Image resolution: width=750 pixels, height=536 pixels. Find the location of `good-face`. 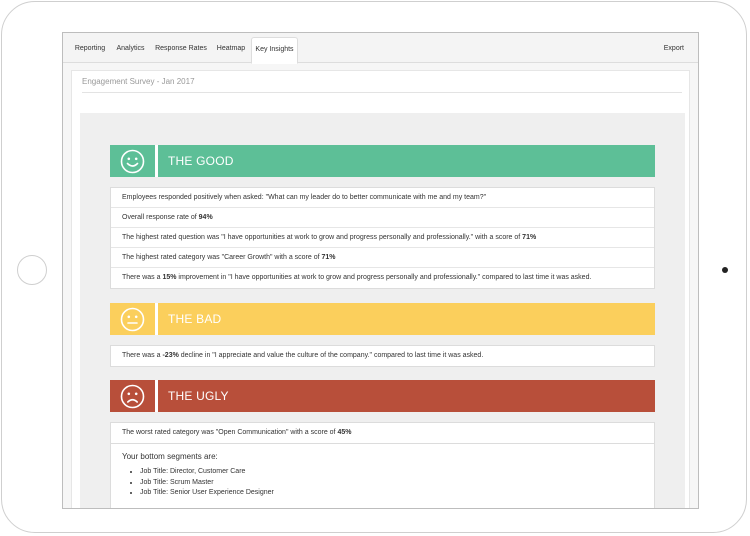

good-face is located at coordinates (132, 161).